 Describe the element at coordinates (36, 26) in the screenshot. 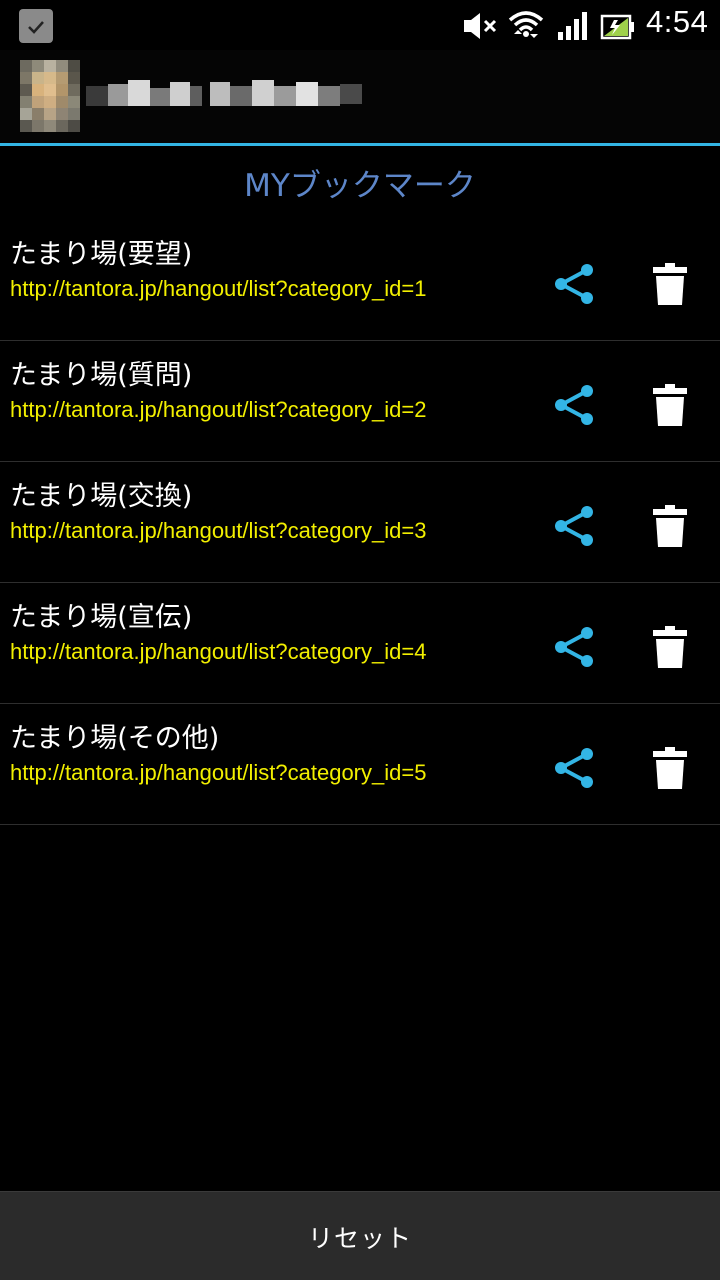

I see `check-notification-icon` at that location.